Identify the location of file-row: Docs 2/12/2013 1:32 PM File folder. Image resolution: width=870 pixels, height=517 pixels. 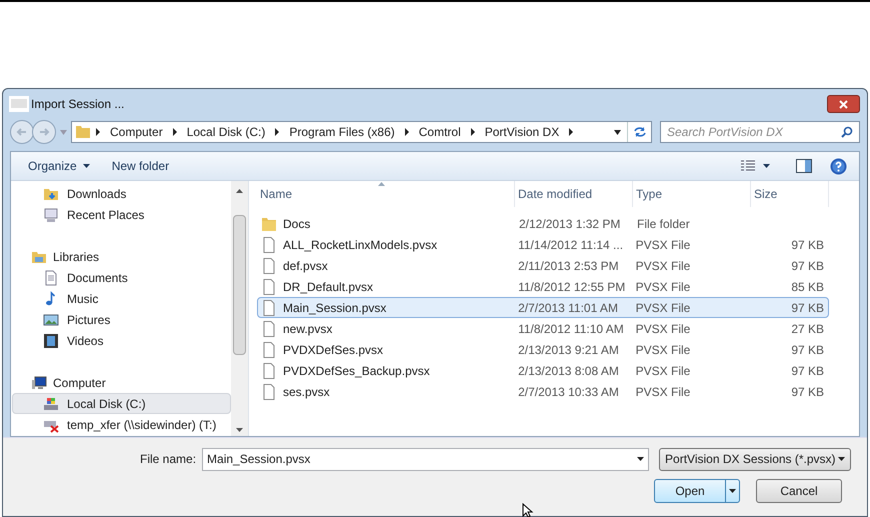
(543, 223).